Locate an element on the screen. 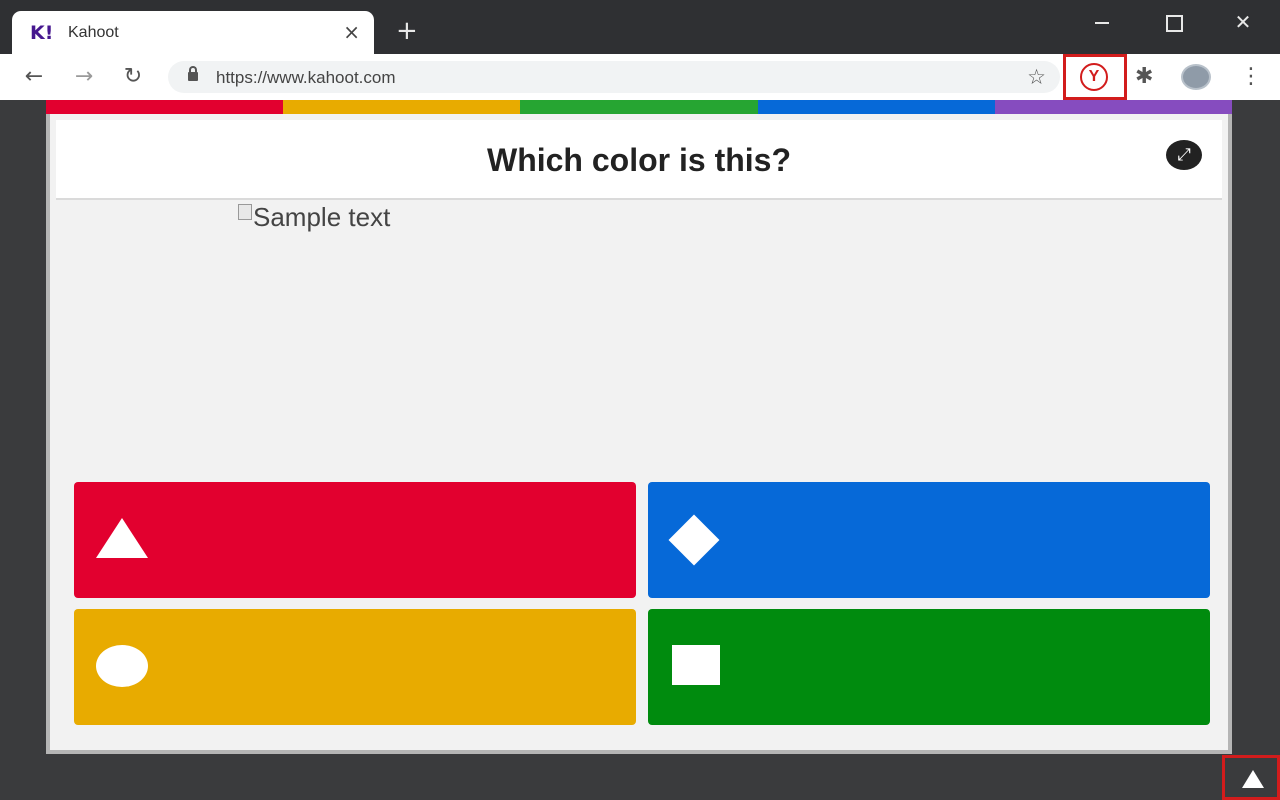 This screenshot has width=1280, height=800. address-bar: https://www.kahoot.com ☆ is located at coordinates (614, 77).